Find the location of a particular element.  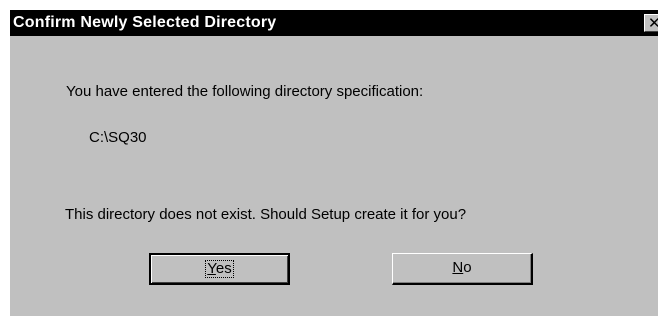

close-icon: ✕ is located at coordinates (653, 23).